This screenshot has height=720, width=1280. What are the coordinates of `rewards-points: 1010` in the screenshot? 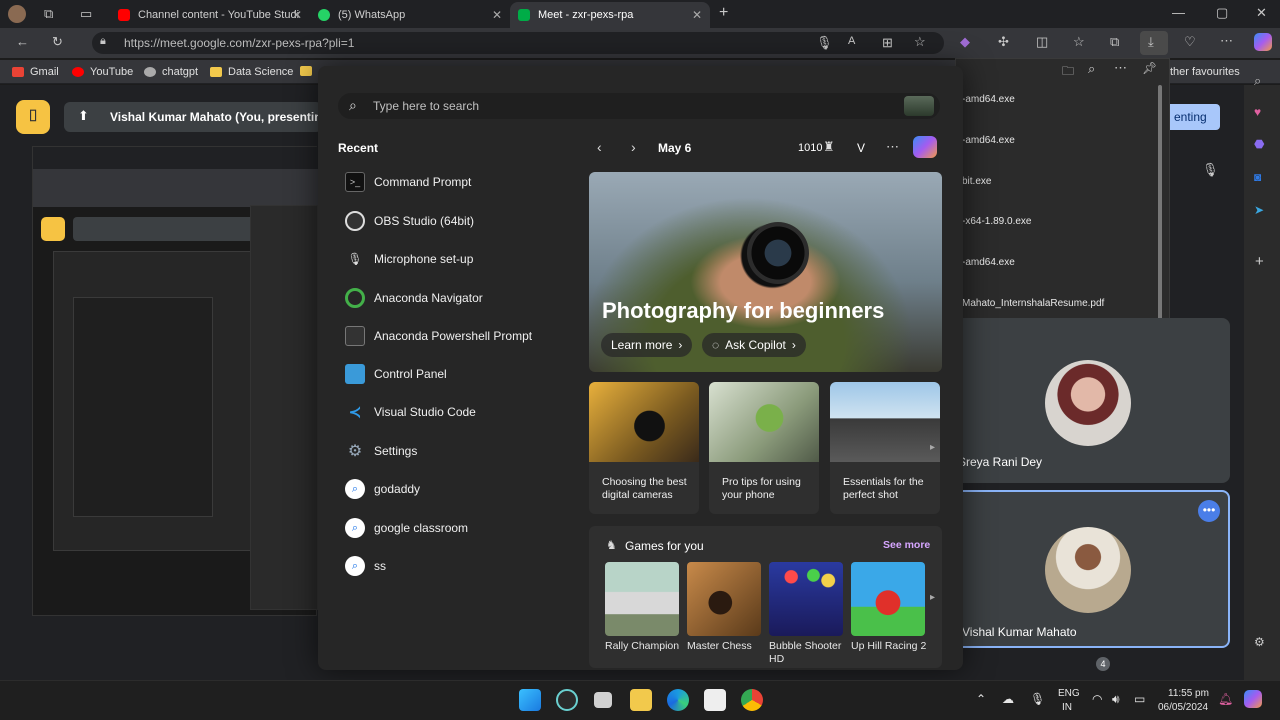 It's located at (810, 148).